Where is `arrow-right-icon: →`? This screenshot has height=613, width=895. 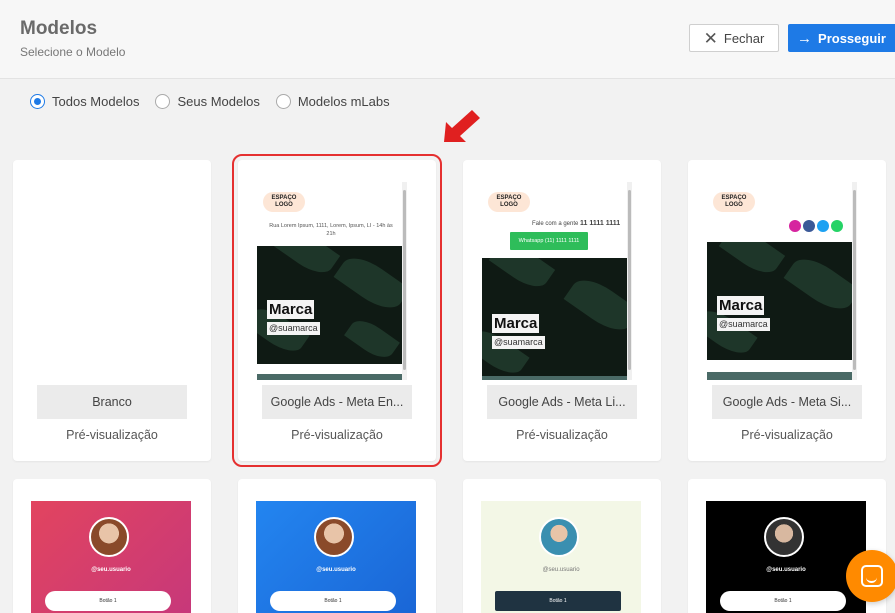
arrow-right-icon: → is located at coordinates (805, 38).